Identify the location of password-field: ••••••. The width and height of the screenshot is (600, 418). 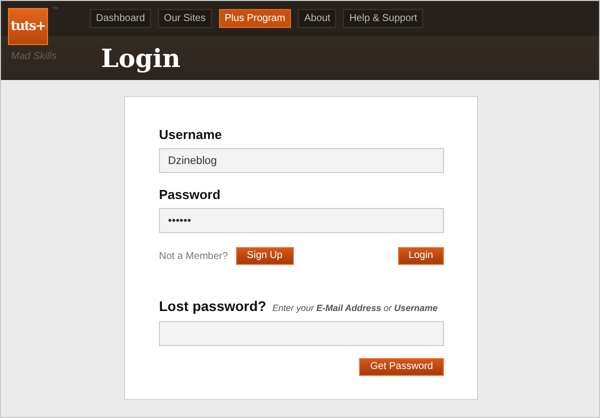
(301, 220).